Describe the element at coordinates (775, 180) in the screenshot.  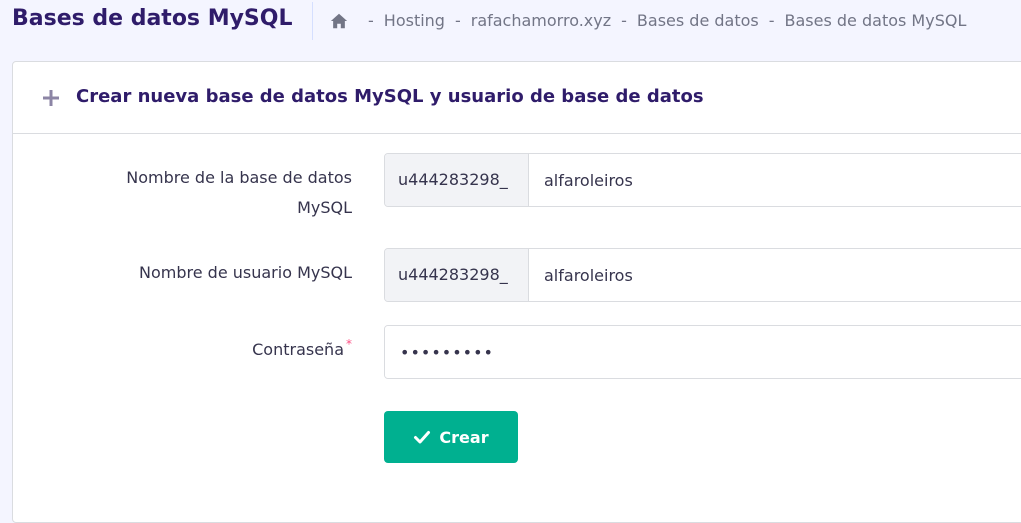
I see `db-name-input` at that location.